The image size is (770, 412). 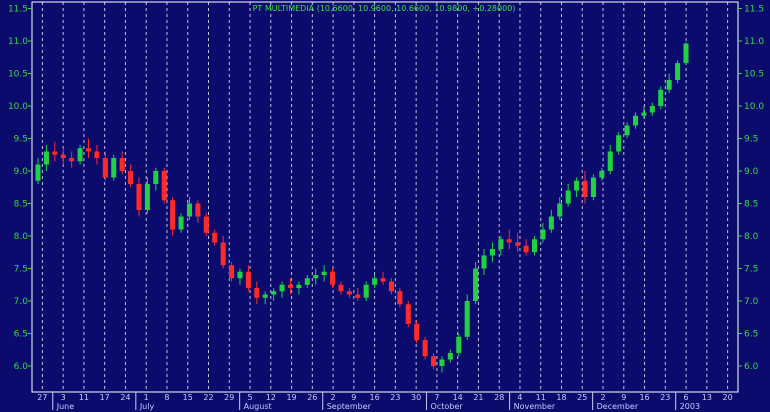 What do you see at coordinates (436, 397) in the screenshot?
I see `x-tick-label: 7` at bounding box center [436, 397].